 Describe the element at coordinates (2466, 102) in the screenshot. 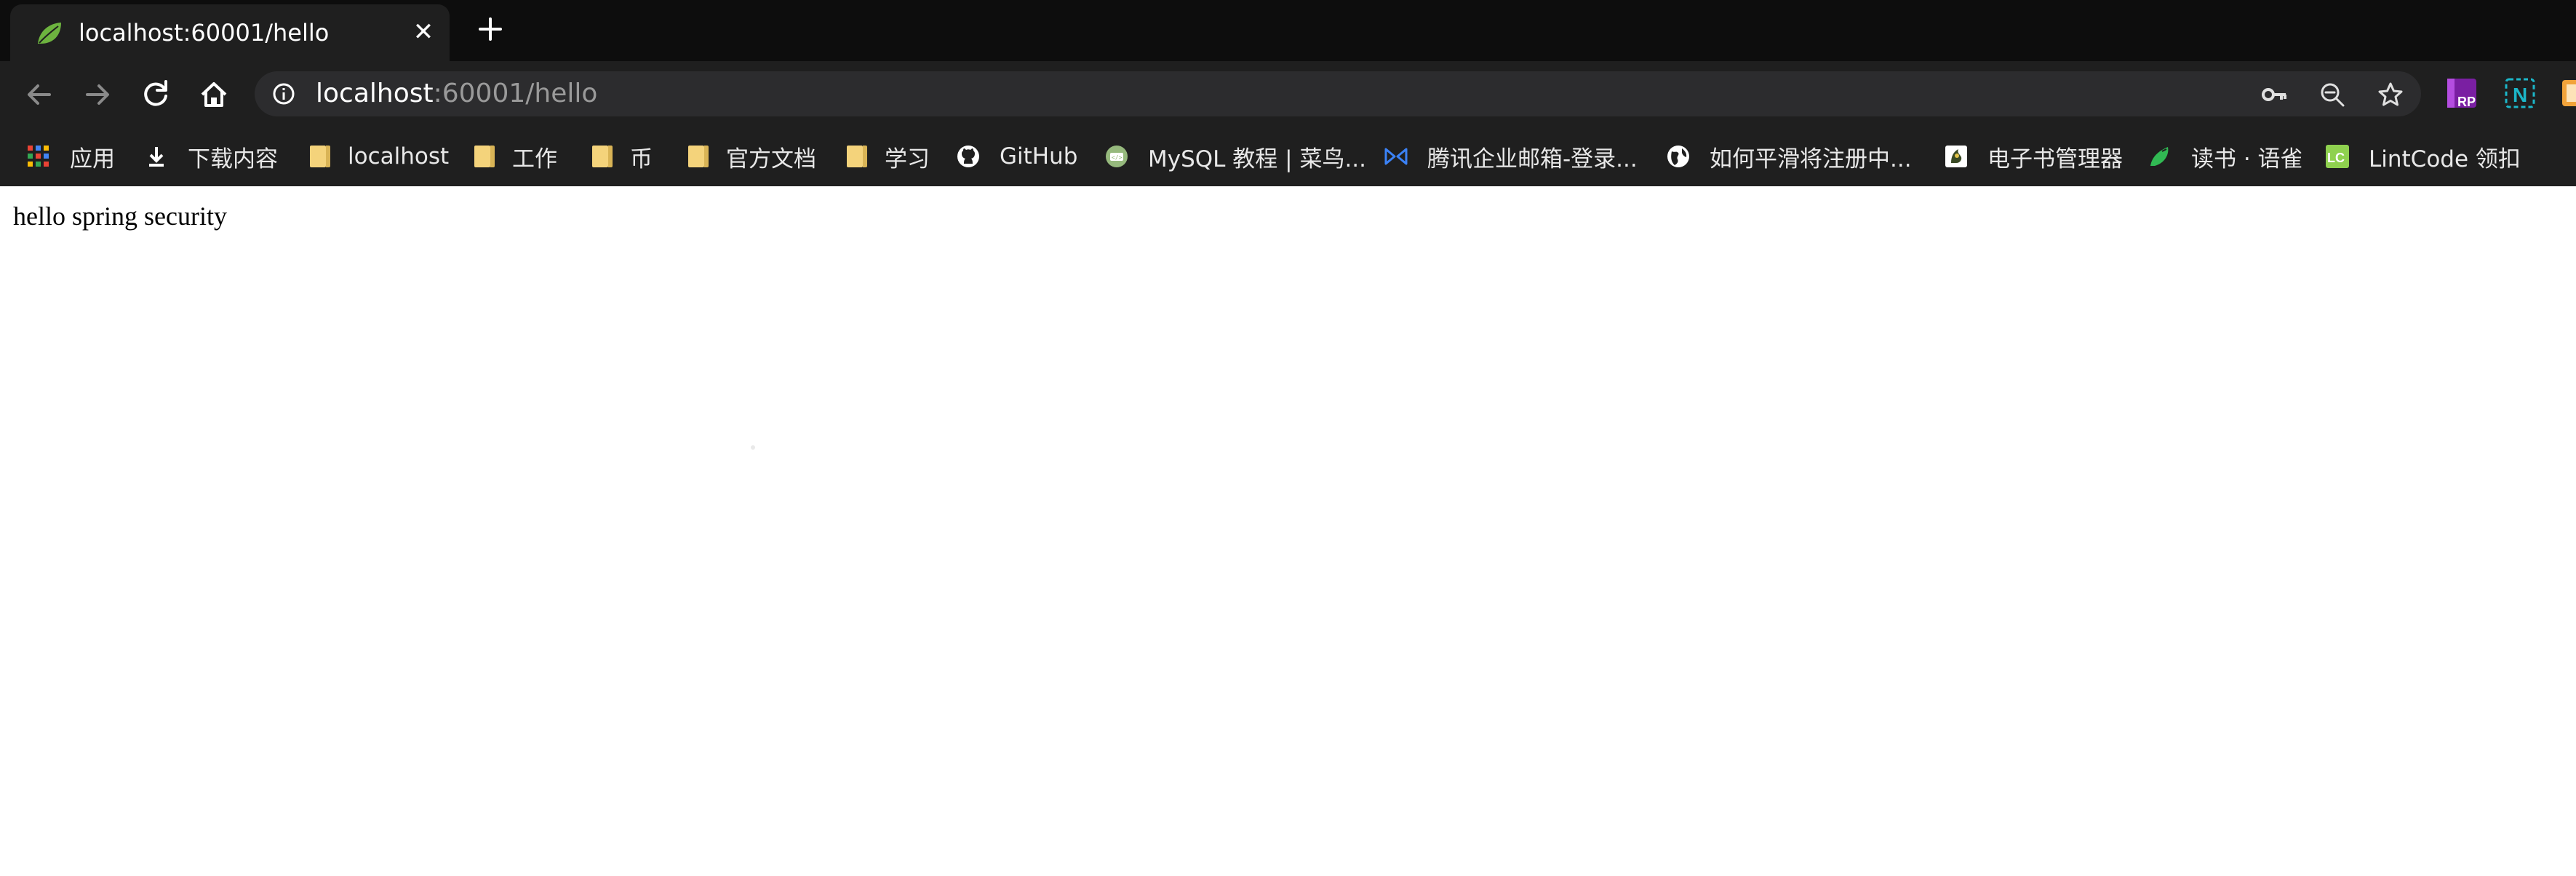

I see `svg-text: RP` at that location.